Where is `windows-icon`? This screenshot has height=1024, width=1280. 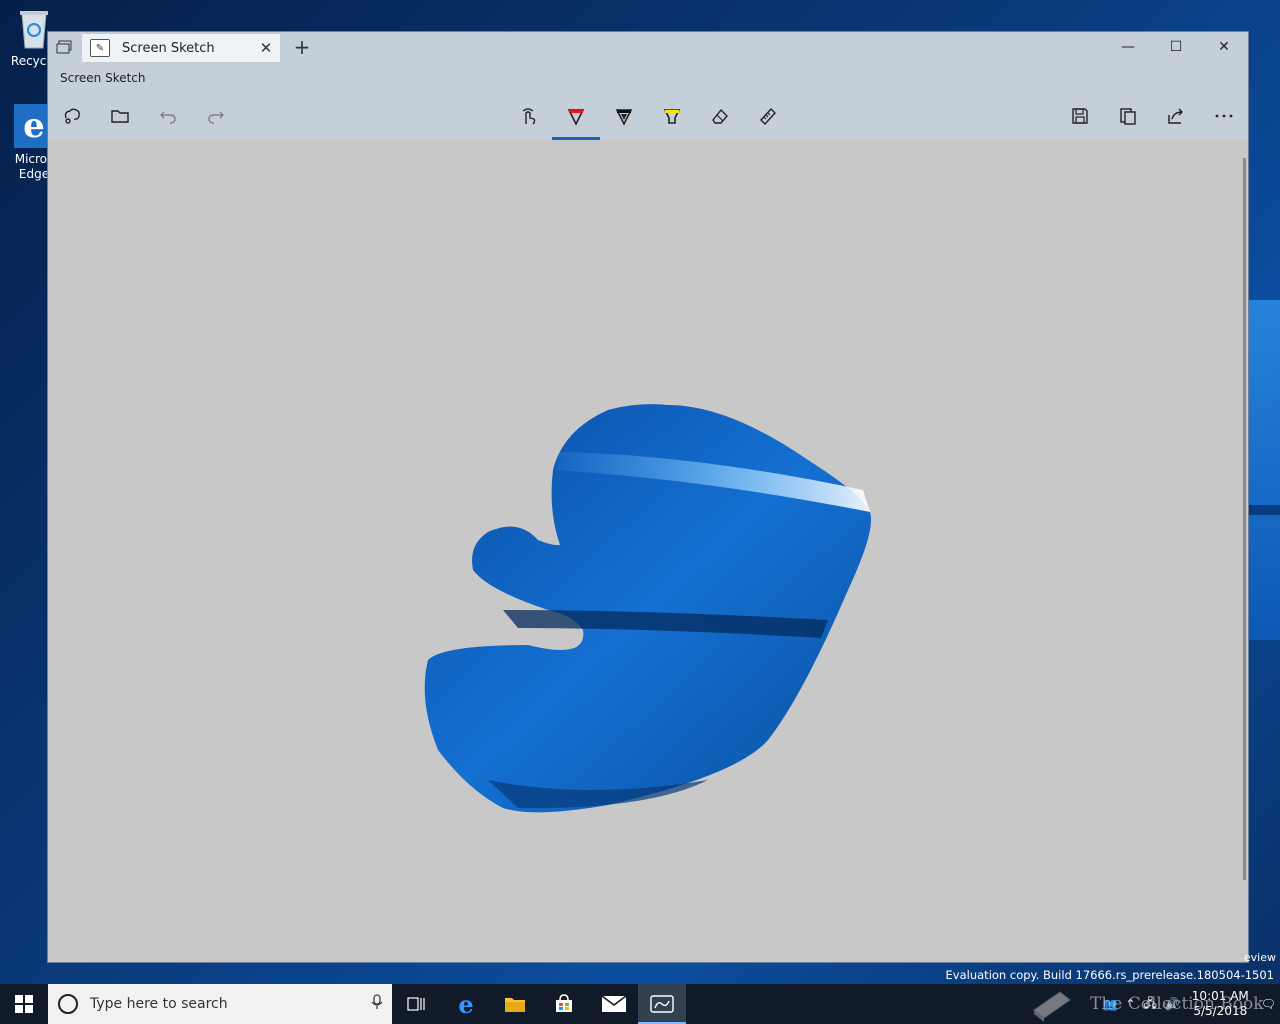
windows-icon is located at coordinates (24, 1004).